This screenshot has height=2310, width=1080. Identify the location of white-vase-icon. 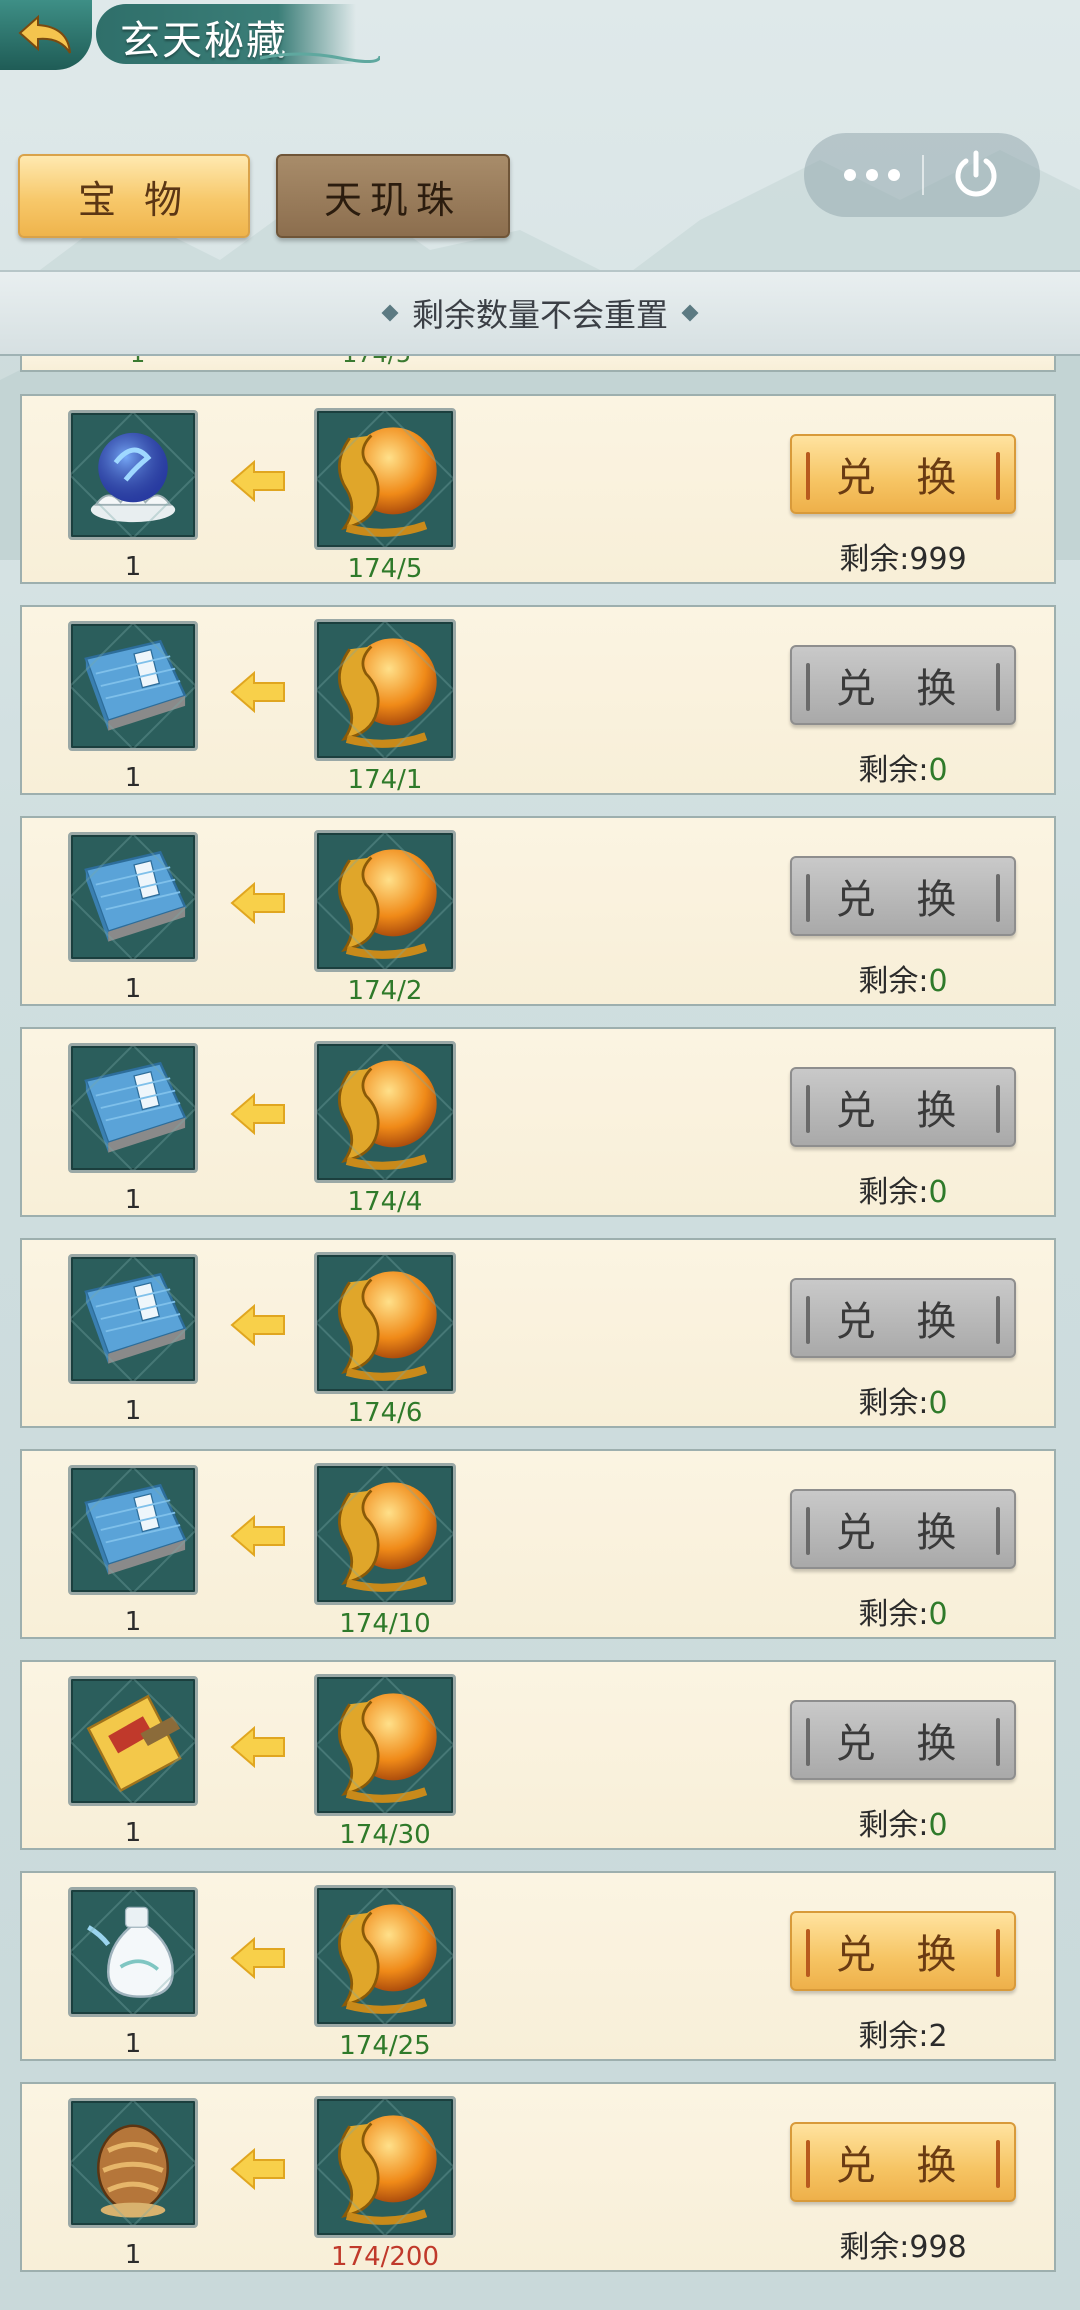
(133, 1952).